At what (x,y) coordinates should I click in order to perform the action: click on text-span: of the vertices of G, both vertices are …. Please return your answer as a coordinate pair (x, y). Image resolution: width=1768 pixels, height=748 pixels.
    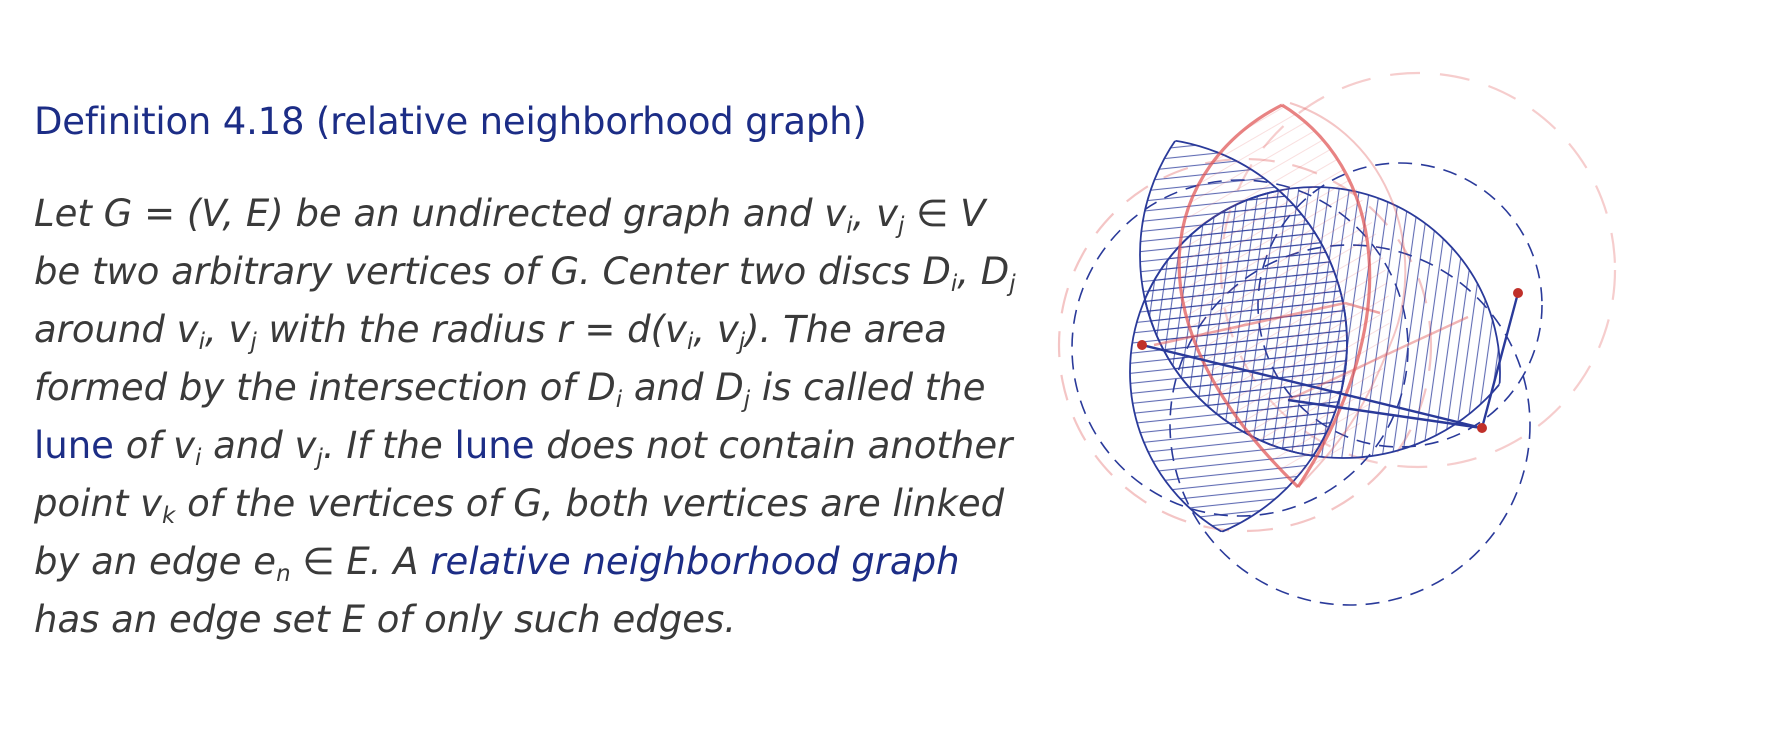
    Looking at the image, I should click on (590, 503).